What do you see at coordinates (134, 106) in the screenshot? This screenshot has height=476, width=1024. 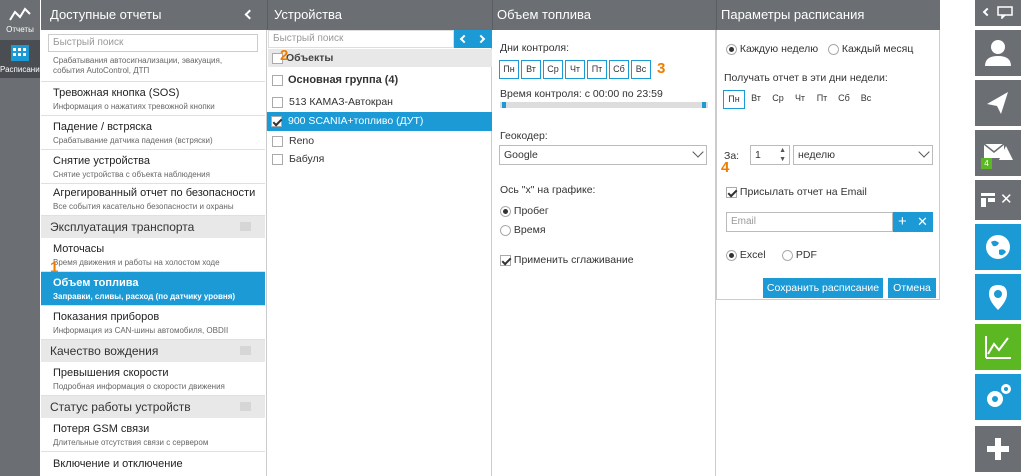 I see `report-desc: Информация о нажатиях тревожной кнопки` at bounding box center [134, 106].